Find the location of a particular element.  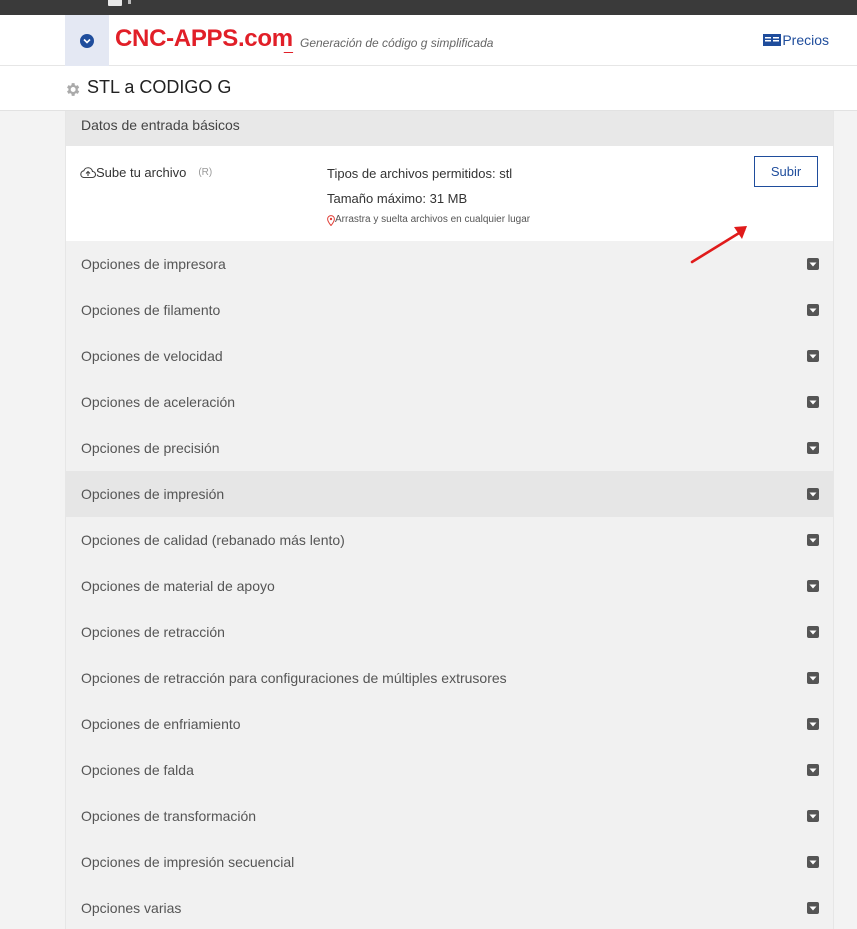

accordion-row-label: Opciones de impresión is located at coordinates (153, 494).